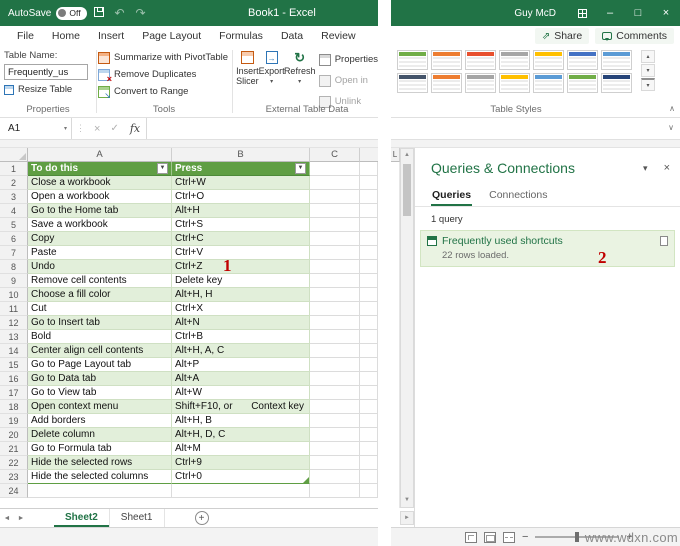 This screenshot has height=546, width=680. Describe the element at coordinates (82, 518) in the screenshot. I see `sheet-tab-sheet2: Sheet2` at that location.